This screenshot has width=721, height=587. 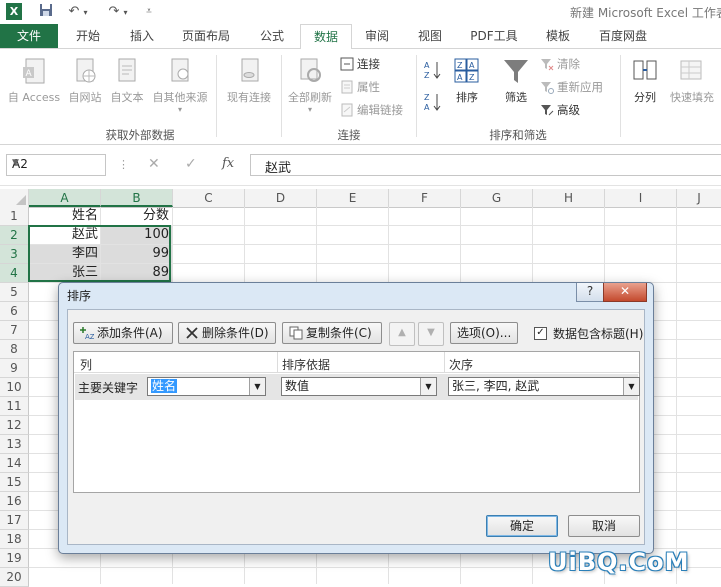 I want to click on row-header: 15, so click(x=14, y=482).